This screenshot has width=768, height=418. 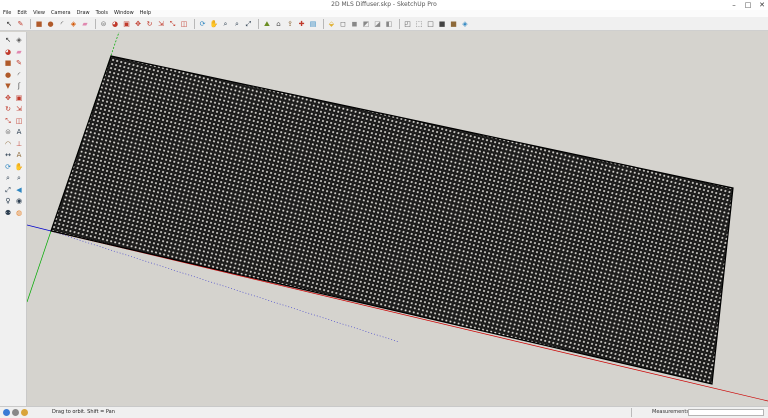 I want to click on measurements-label: Measurements, so click(x=670, y=412).